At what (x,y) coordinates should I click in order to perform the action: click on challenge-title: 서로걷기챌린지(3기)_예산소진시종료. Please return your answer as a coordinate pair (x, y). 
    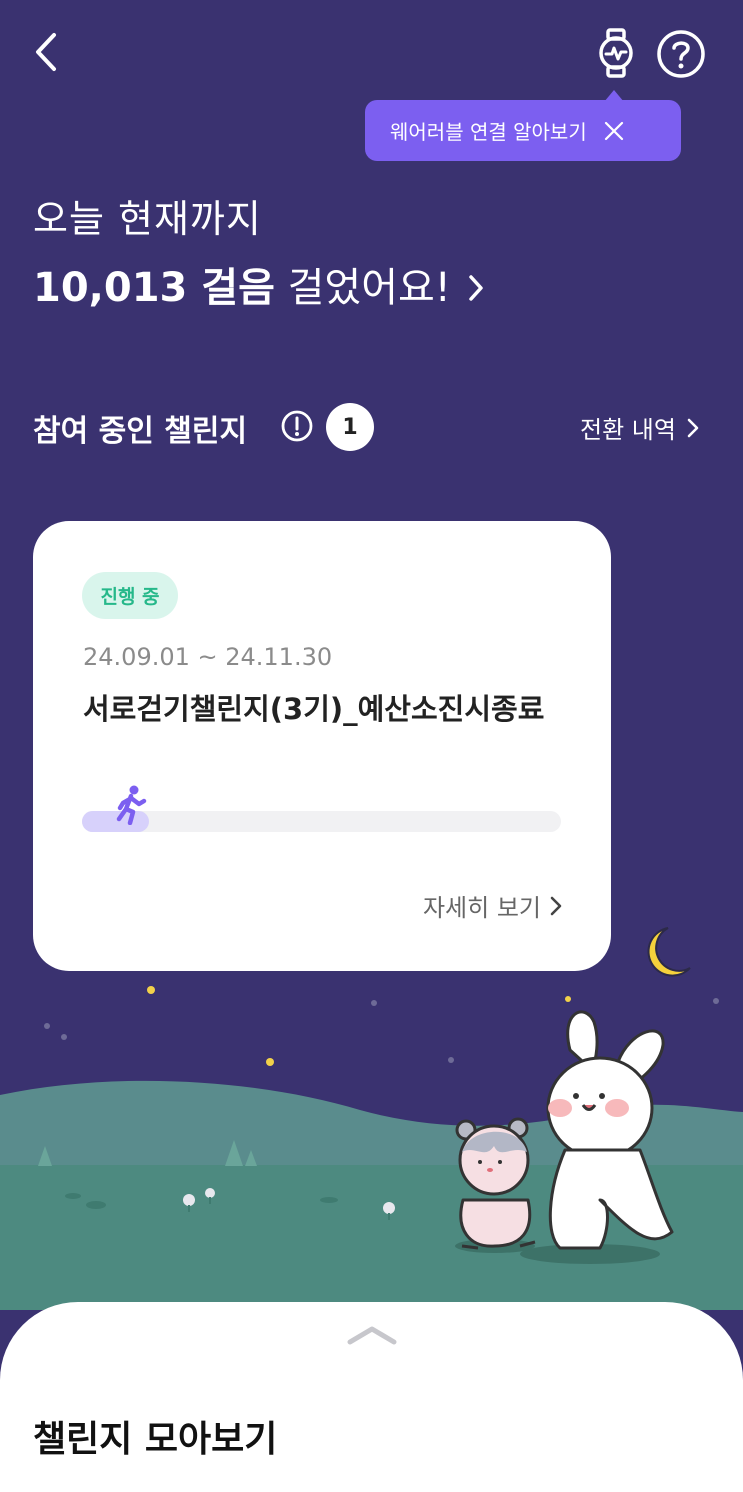
    Looking at the image, I should click on (314, 709).